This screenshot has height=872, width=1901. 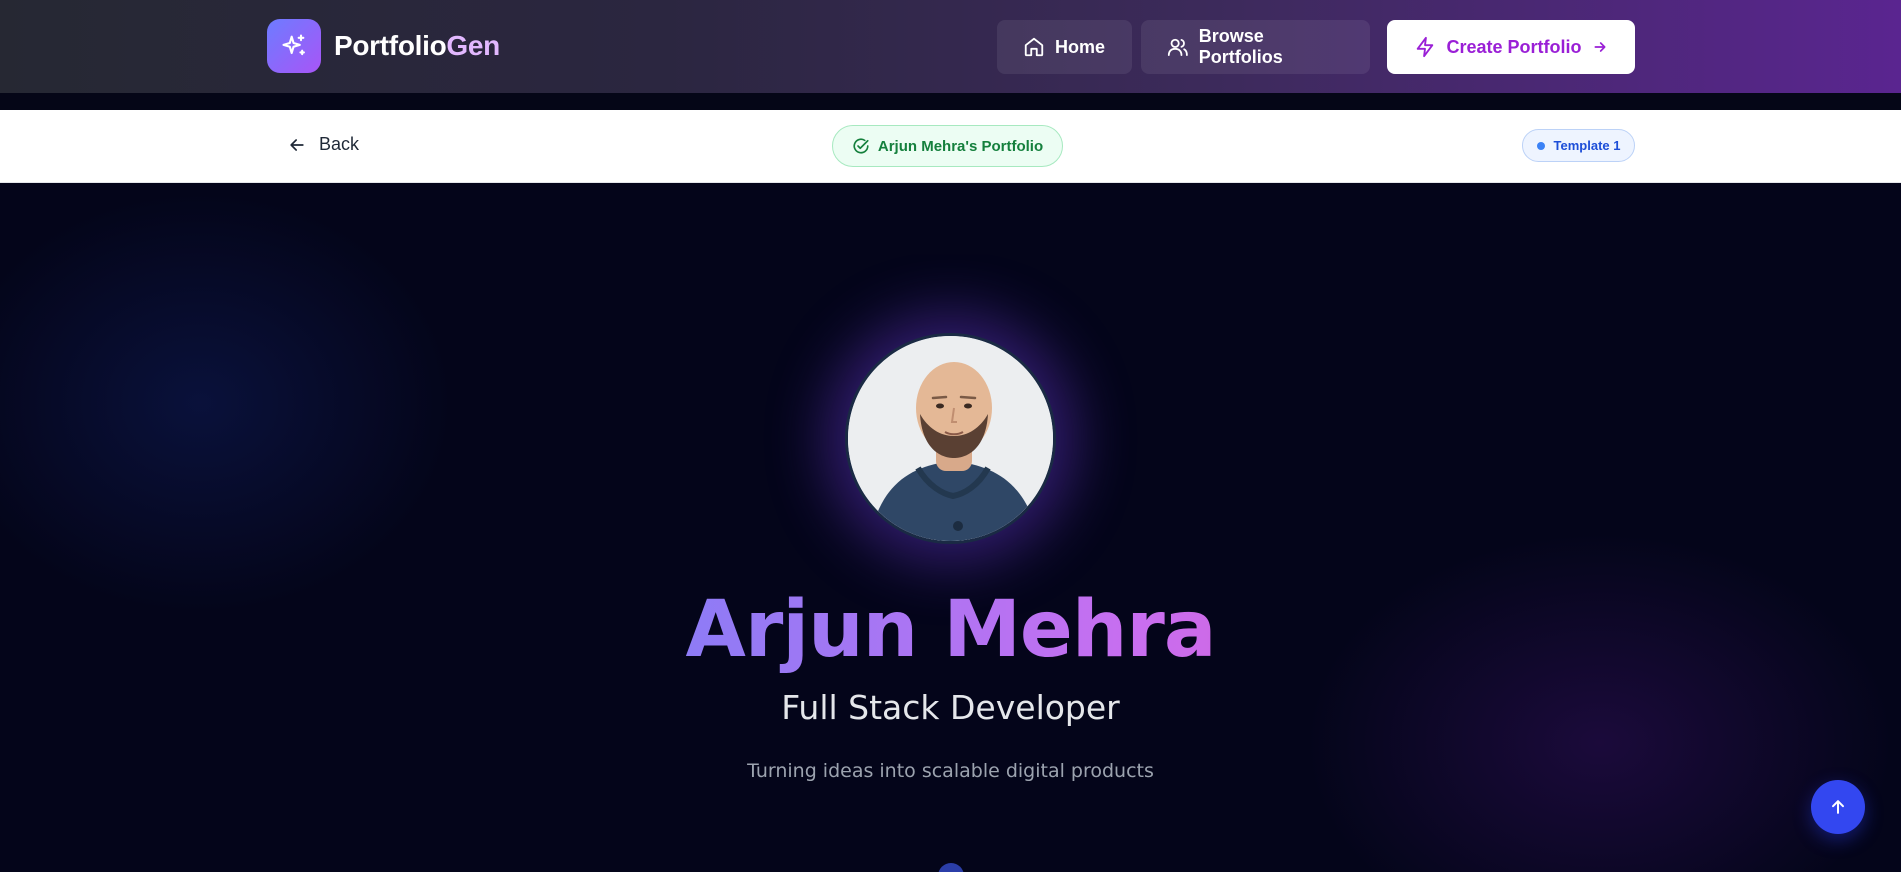 I want to click on lightning-icon, so click(x=1425, y=47).